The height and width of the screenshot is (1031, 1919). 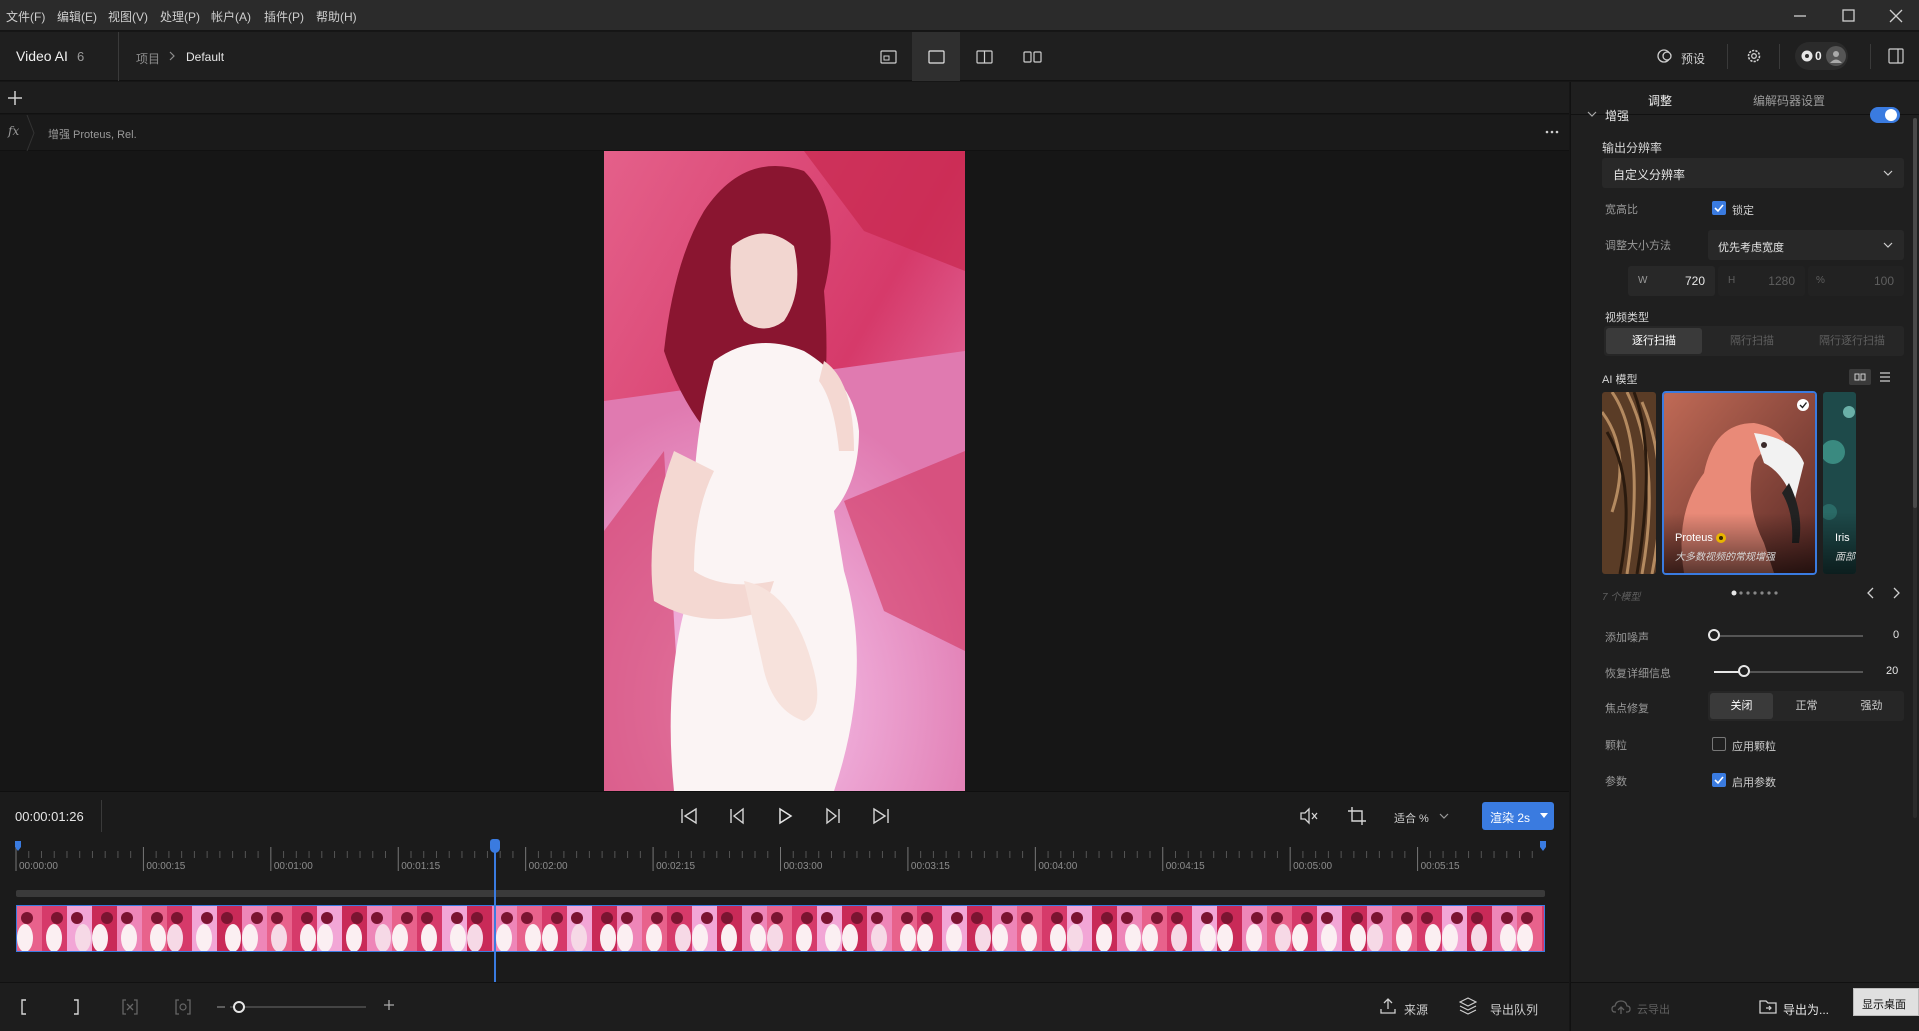 I want to click on source-button: 来源, so click(x=1416, y=1009).